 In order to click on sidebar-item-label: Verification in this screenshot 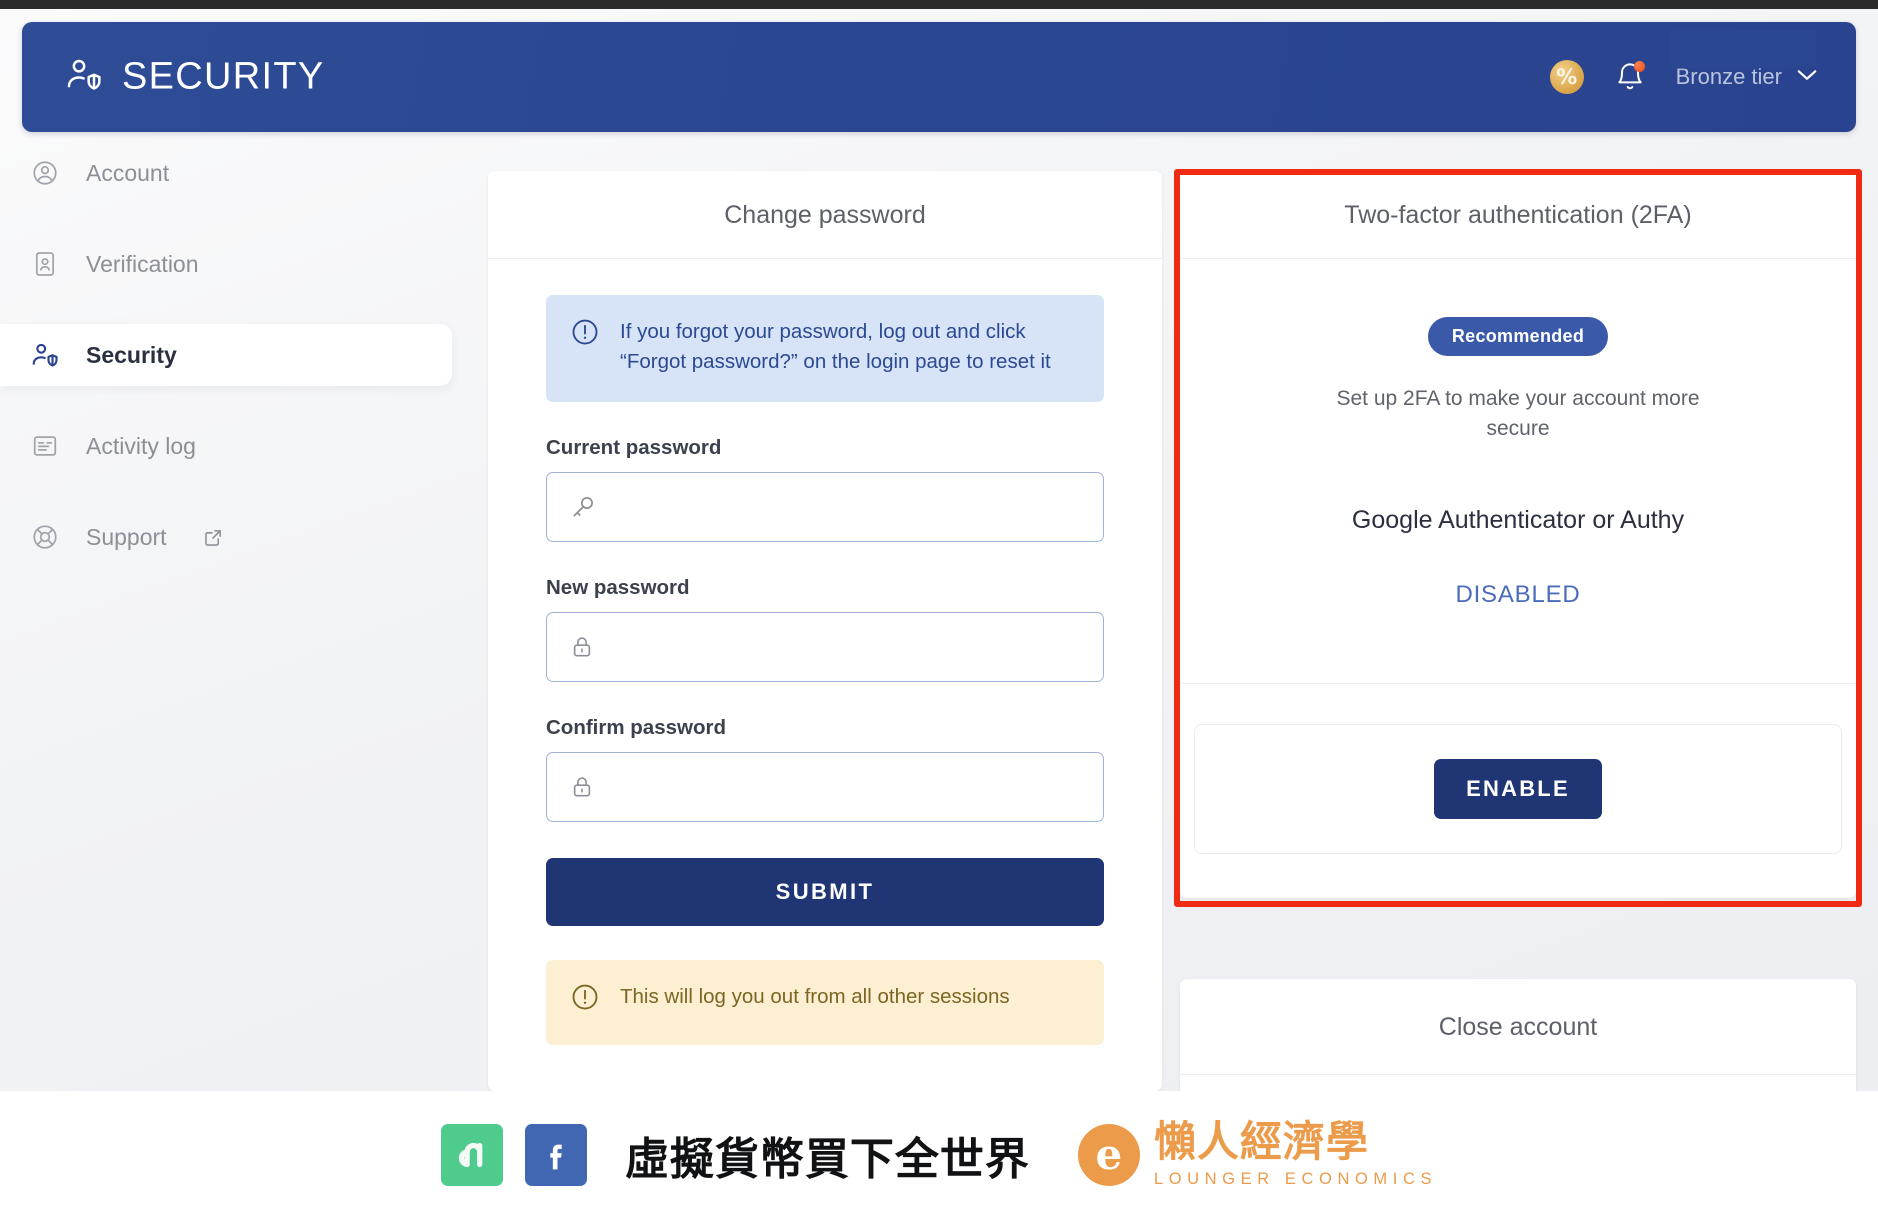, I will do `click(142, 263)`.